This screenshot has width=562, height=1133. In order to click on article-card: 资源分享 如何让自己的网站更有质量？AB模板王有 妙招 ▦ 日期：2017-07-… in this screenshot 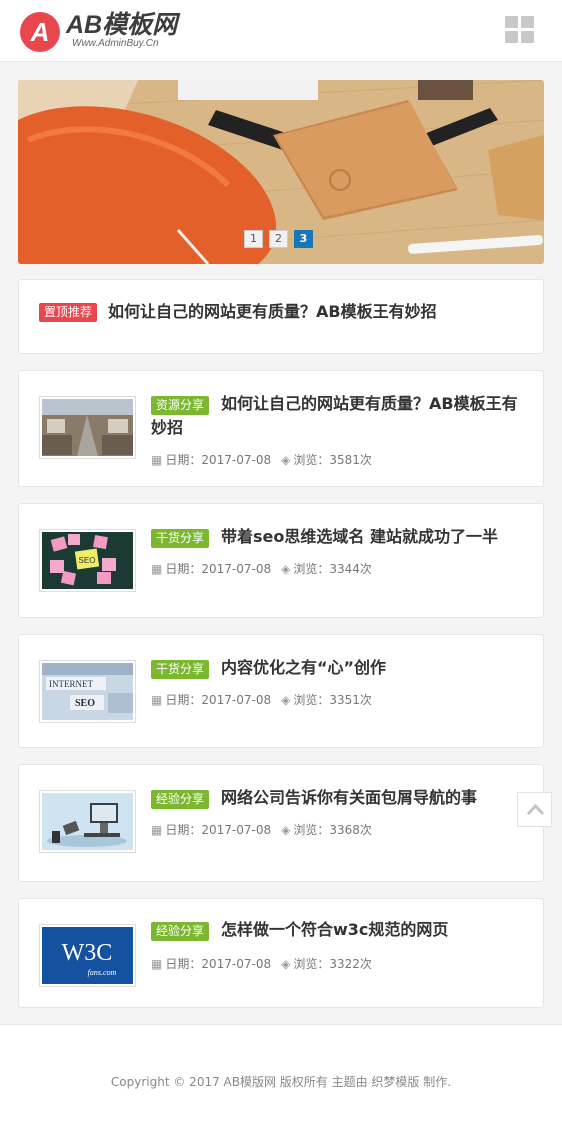, I will do `click(281, 428)`.